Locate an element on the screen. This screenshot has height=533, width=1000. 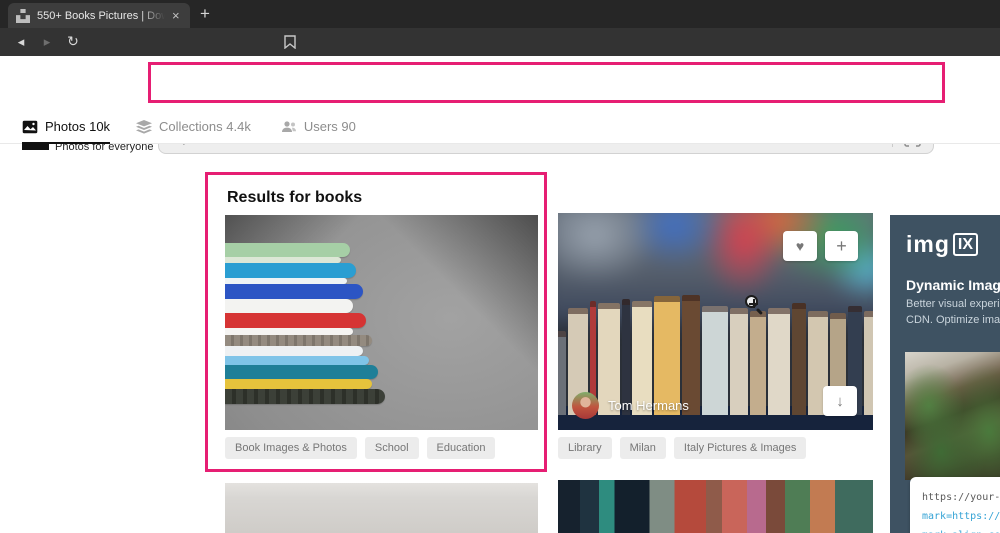
reload-button: ↻ is located at coordinates (73, 42).